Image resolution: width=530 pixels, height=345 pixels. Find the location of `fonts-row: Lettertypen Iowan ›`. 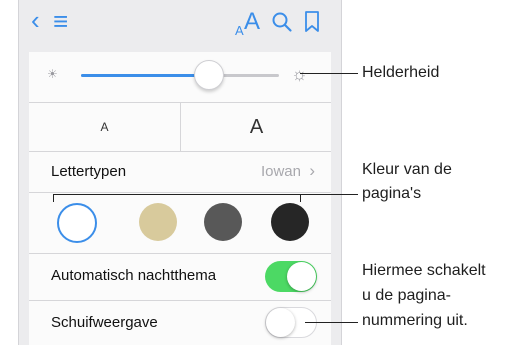

fonts-row: Lettertypen Iowan › is located at coordinates (180, 172).